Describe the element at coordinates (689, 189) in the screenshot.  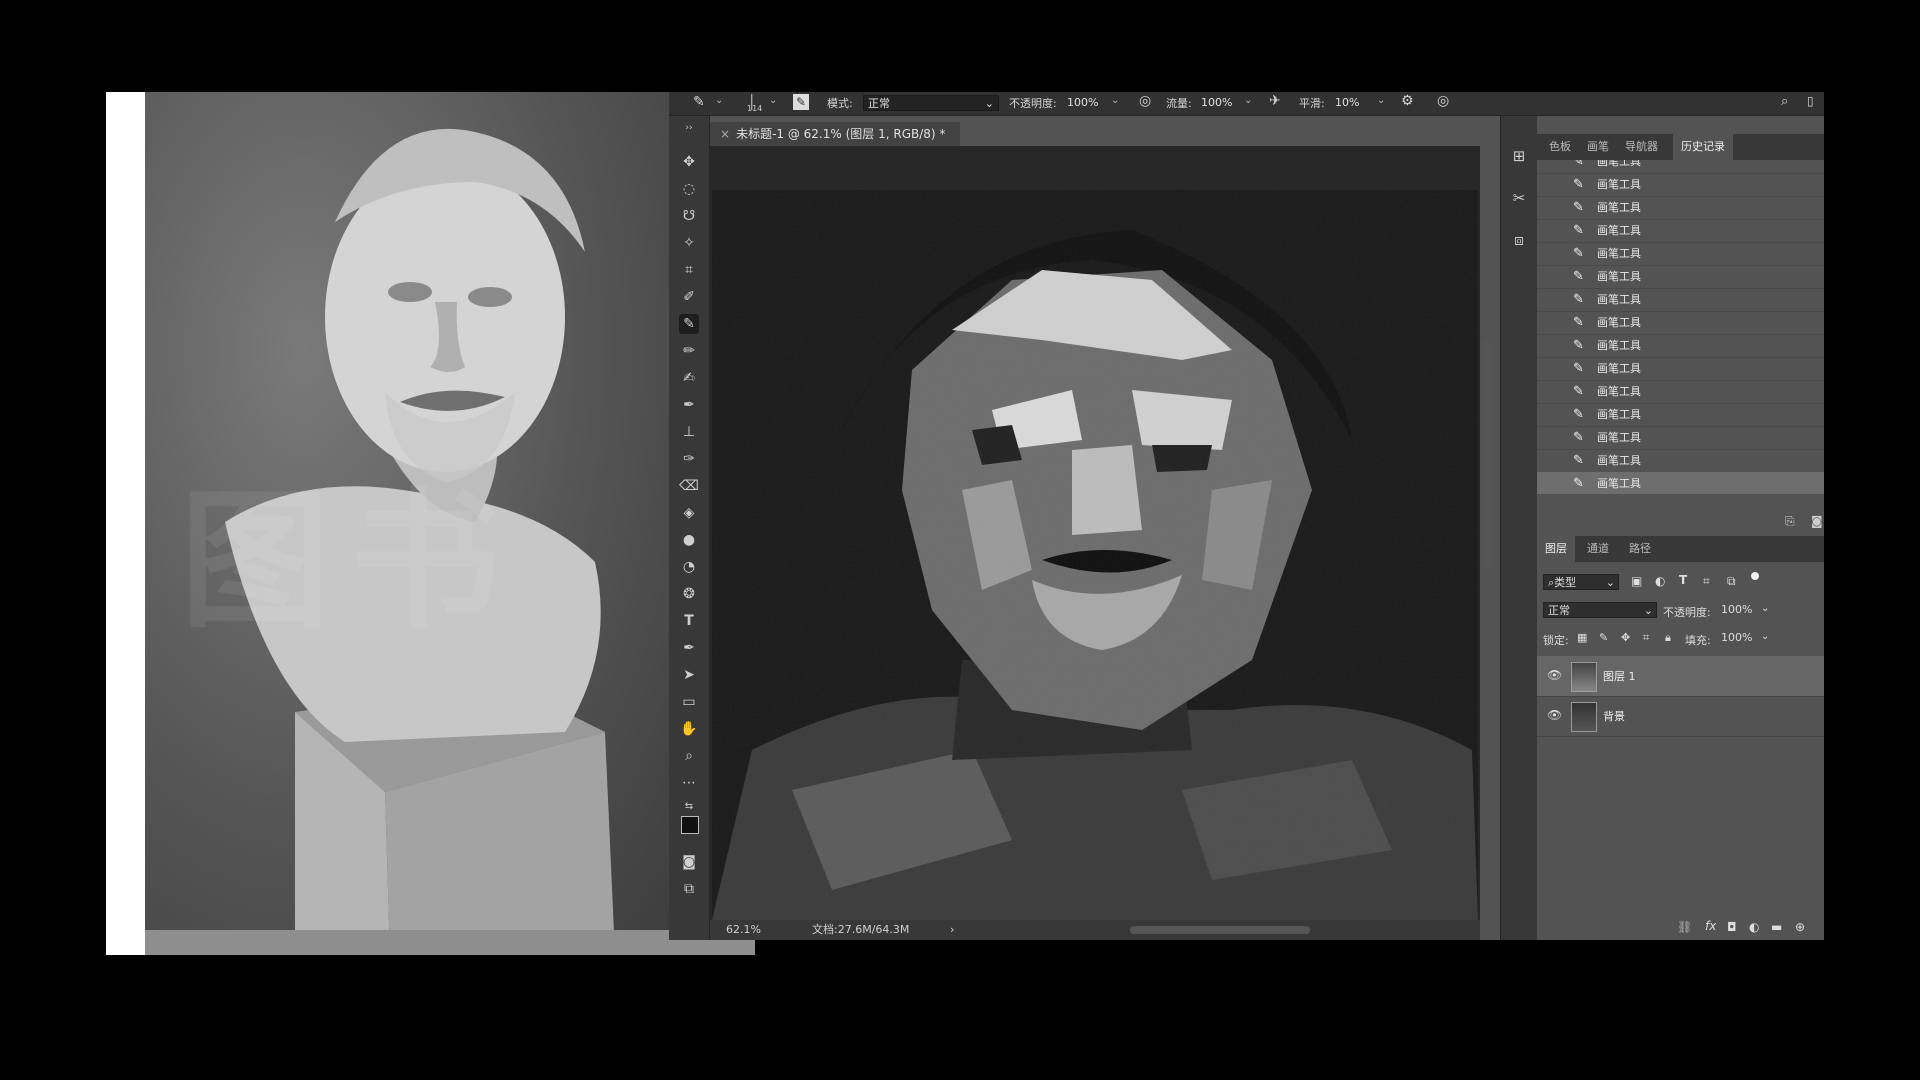
I see `marquee-tool-icon: ◌` at that location.